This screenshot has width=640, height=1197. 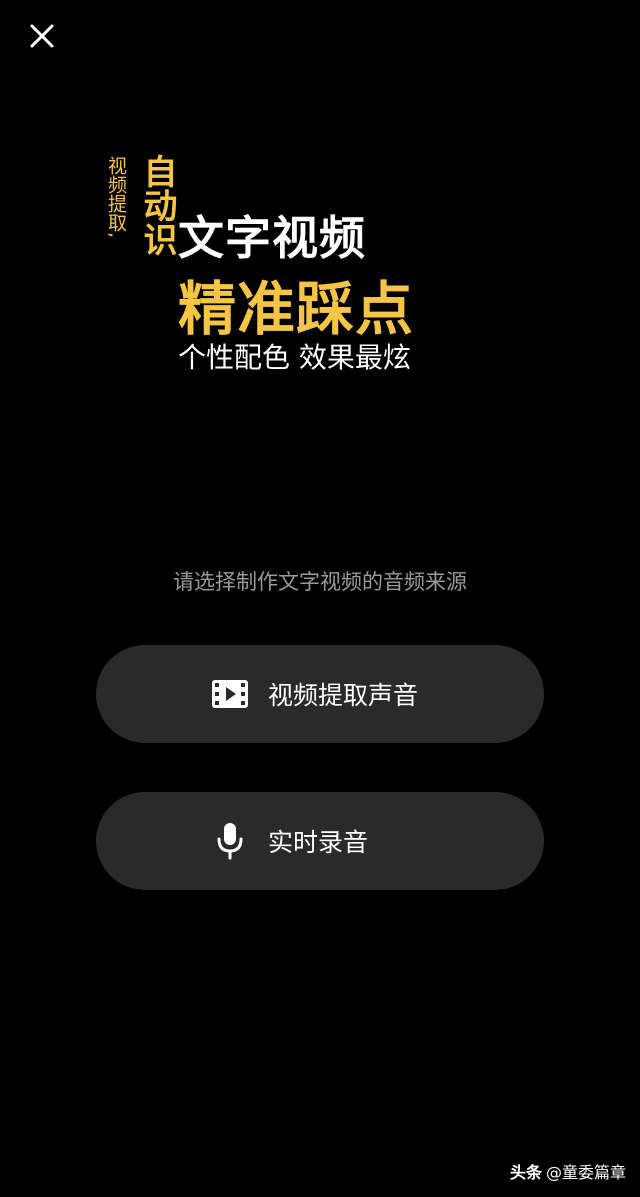 I want to click on watermark-brand: 头条, so click(x=525, y=1172).